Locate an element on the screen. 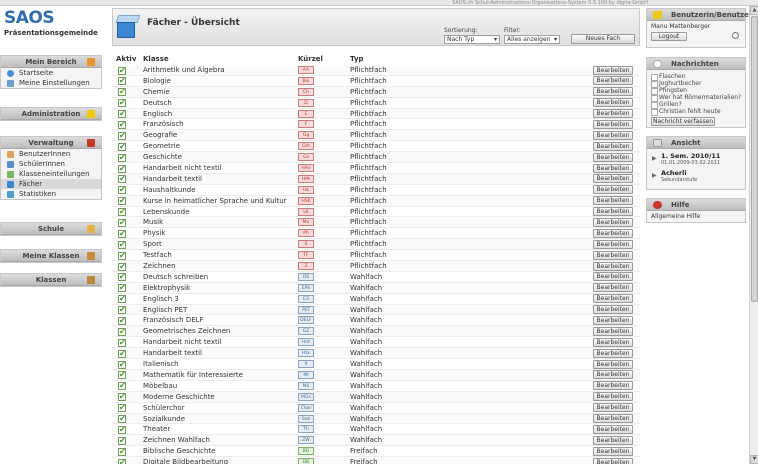  sidebar-item-faecher: Fächer is located at coordinates (51, 184).